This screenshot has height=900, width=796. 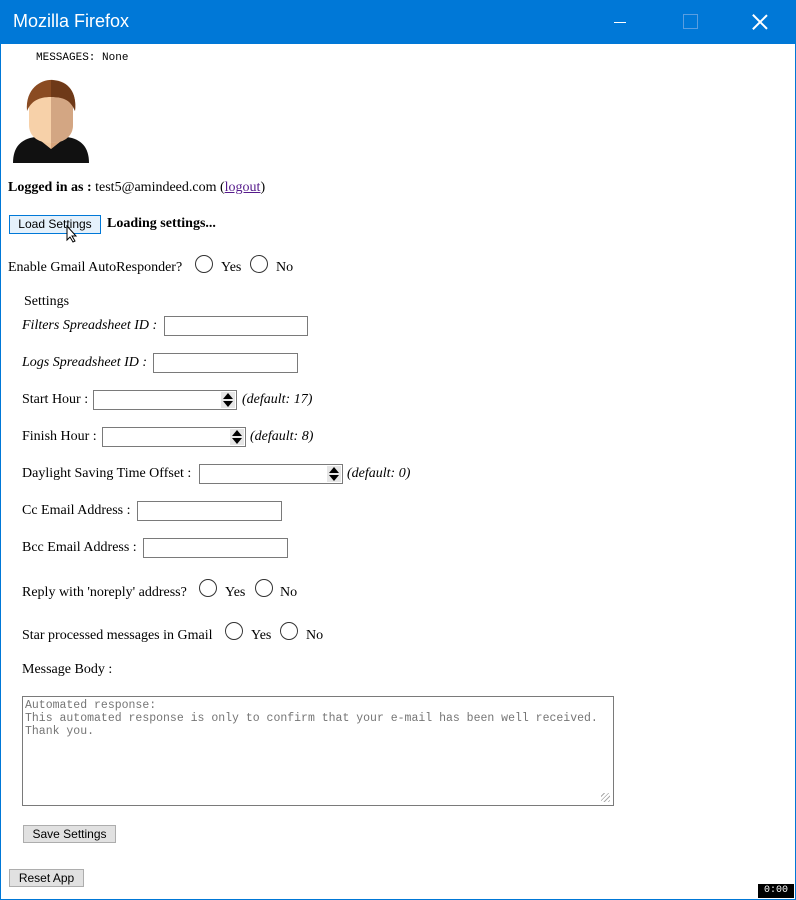 I want to click on filters-spreadsheet-input, so click(x=236, y=326).